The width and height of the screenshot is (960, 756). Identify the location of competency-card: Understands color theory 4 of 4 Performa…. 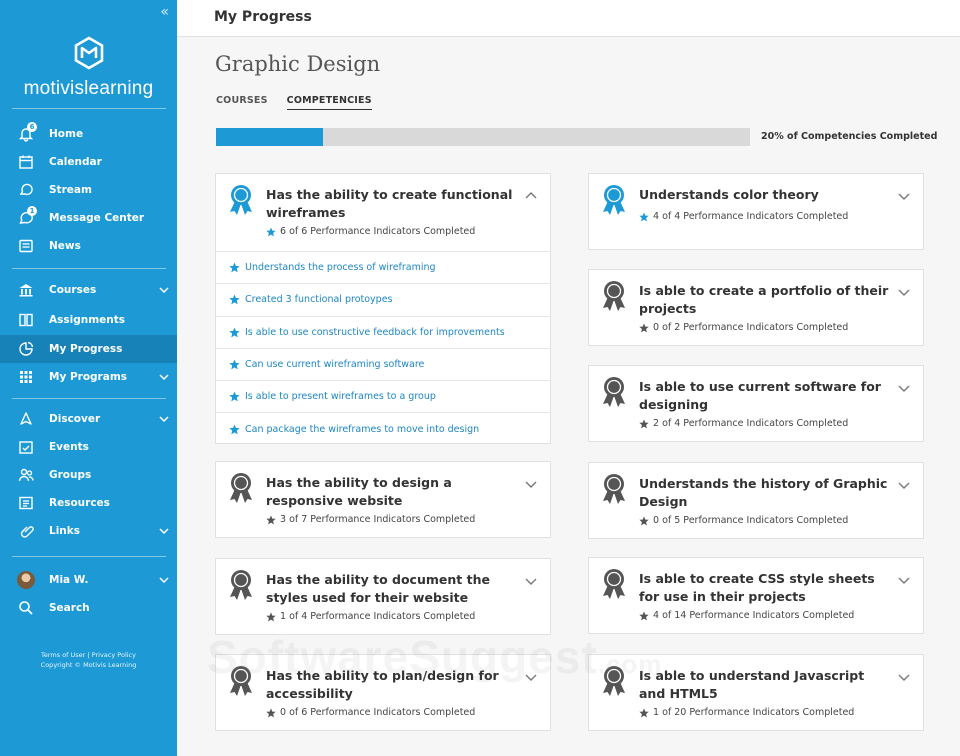
(756, 211).